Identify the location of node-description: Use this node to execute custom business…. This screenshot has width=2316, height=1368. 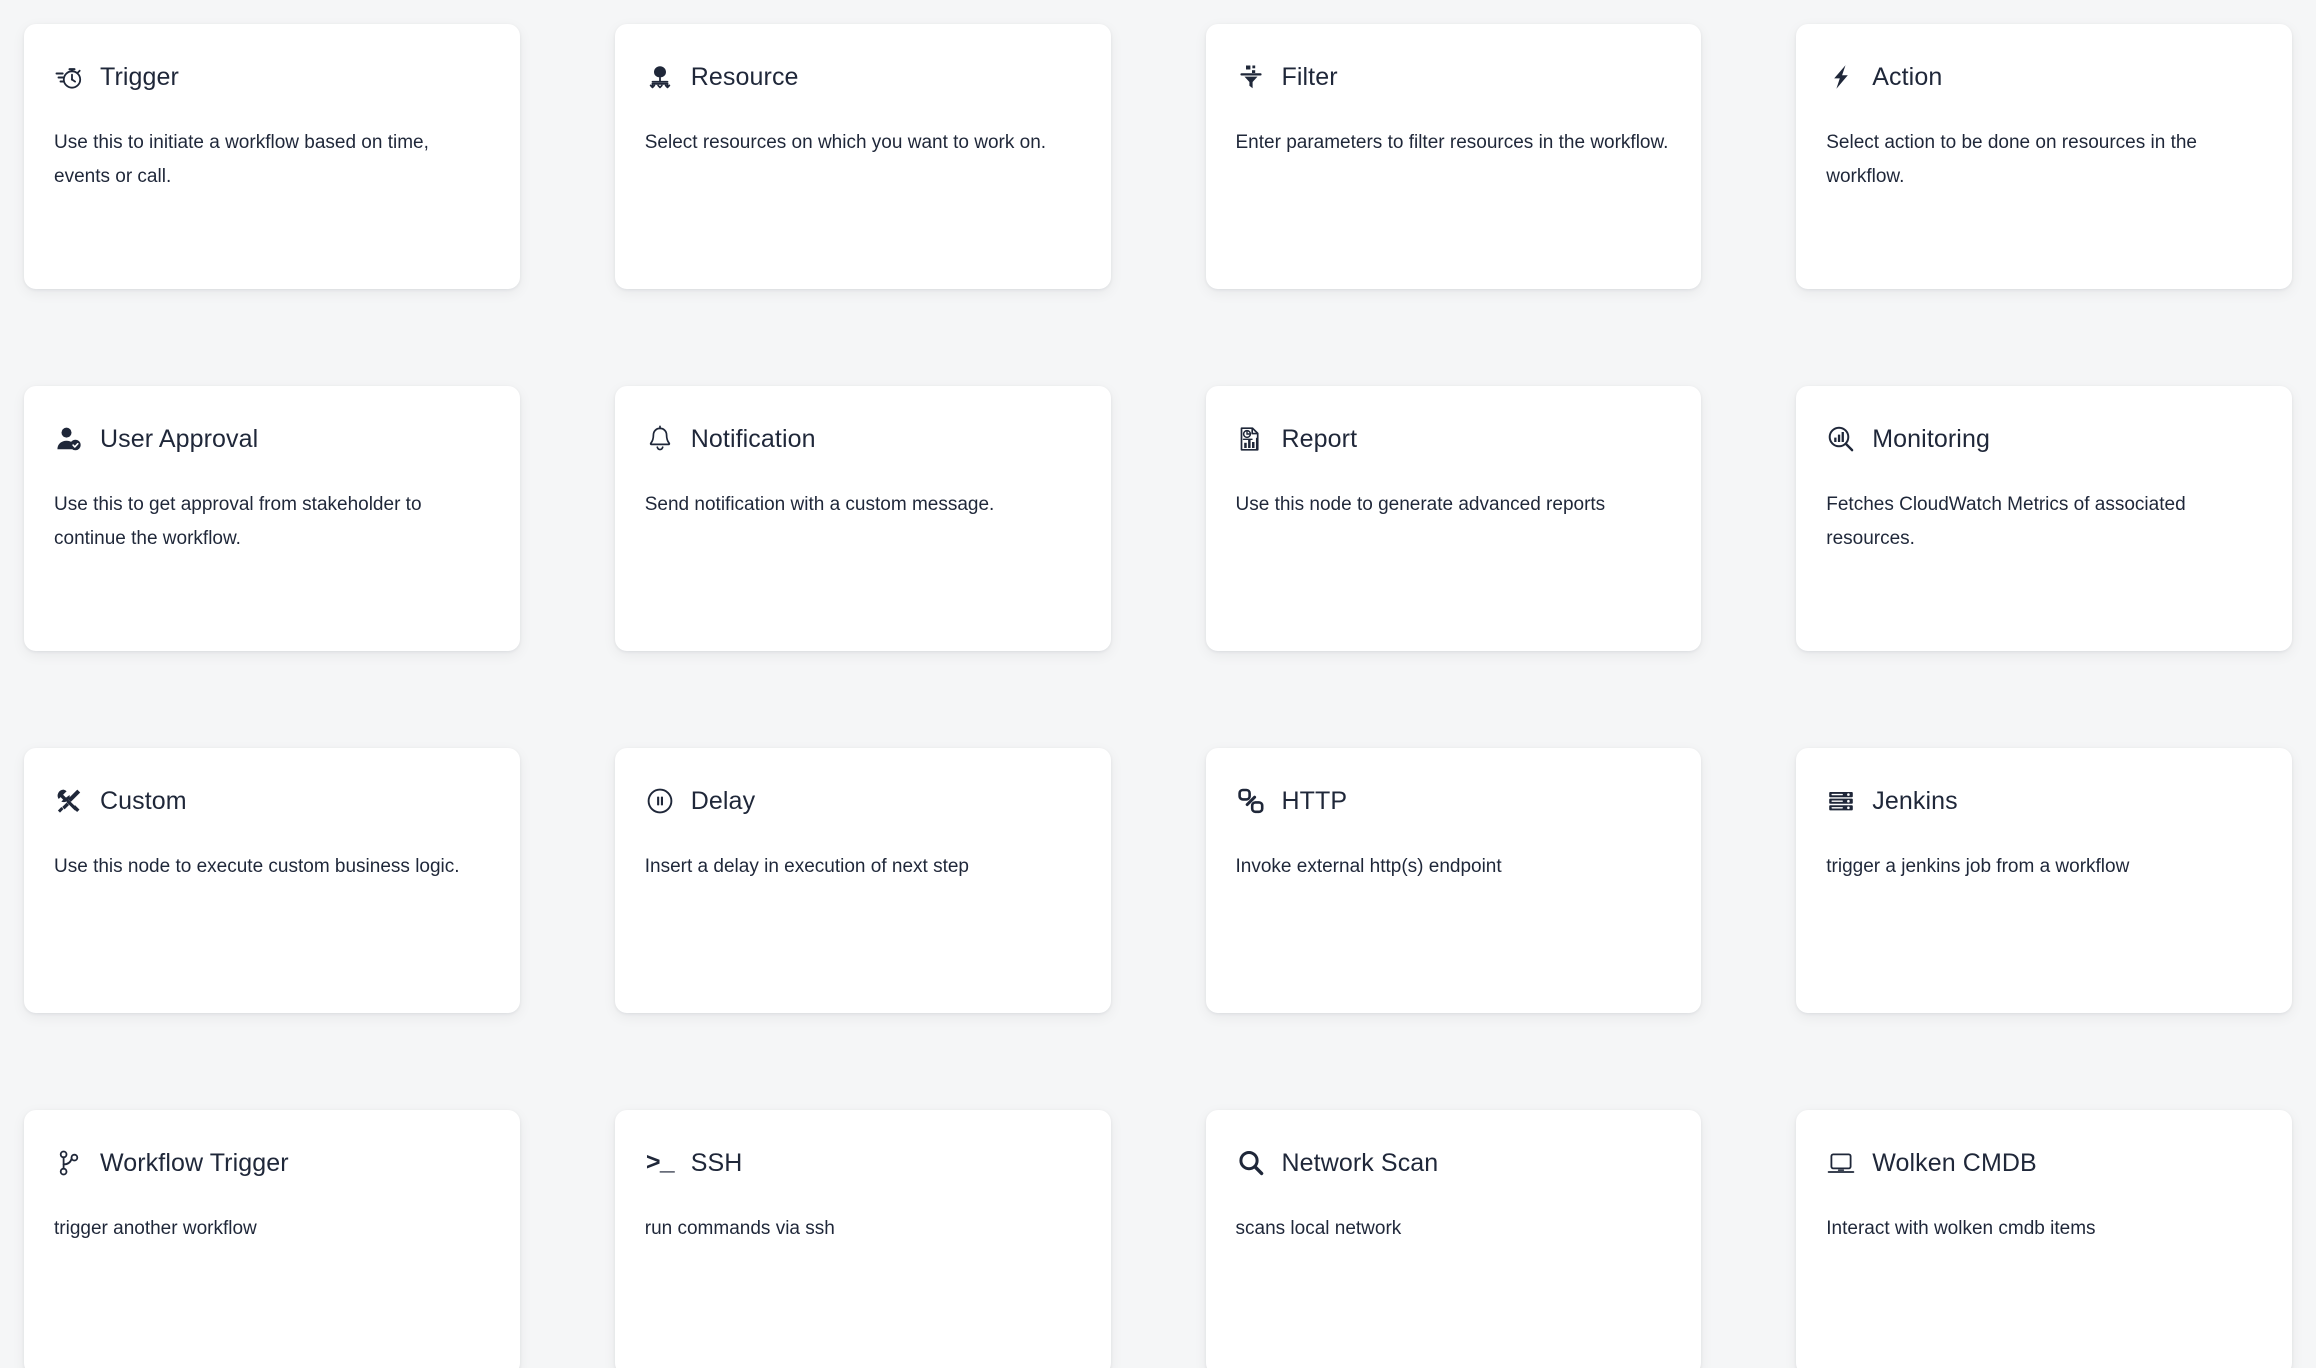
(257, 866).